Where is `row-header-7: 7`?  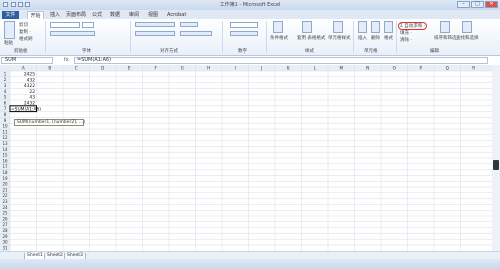 row-header-7: 7 is located at coordinates (5, 108).